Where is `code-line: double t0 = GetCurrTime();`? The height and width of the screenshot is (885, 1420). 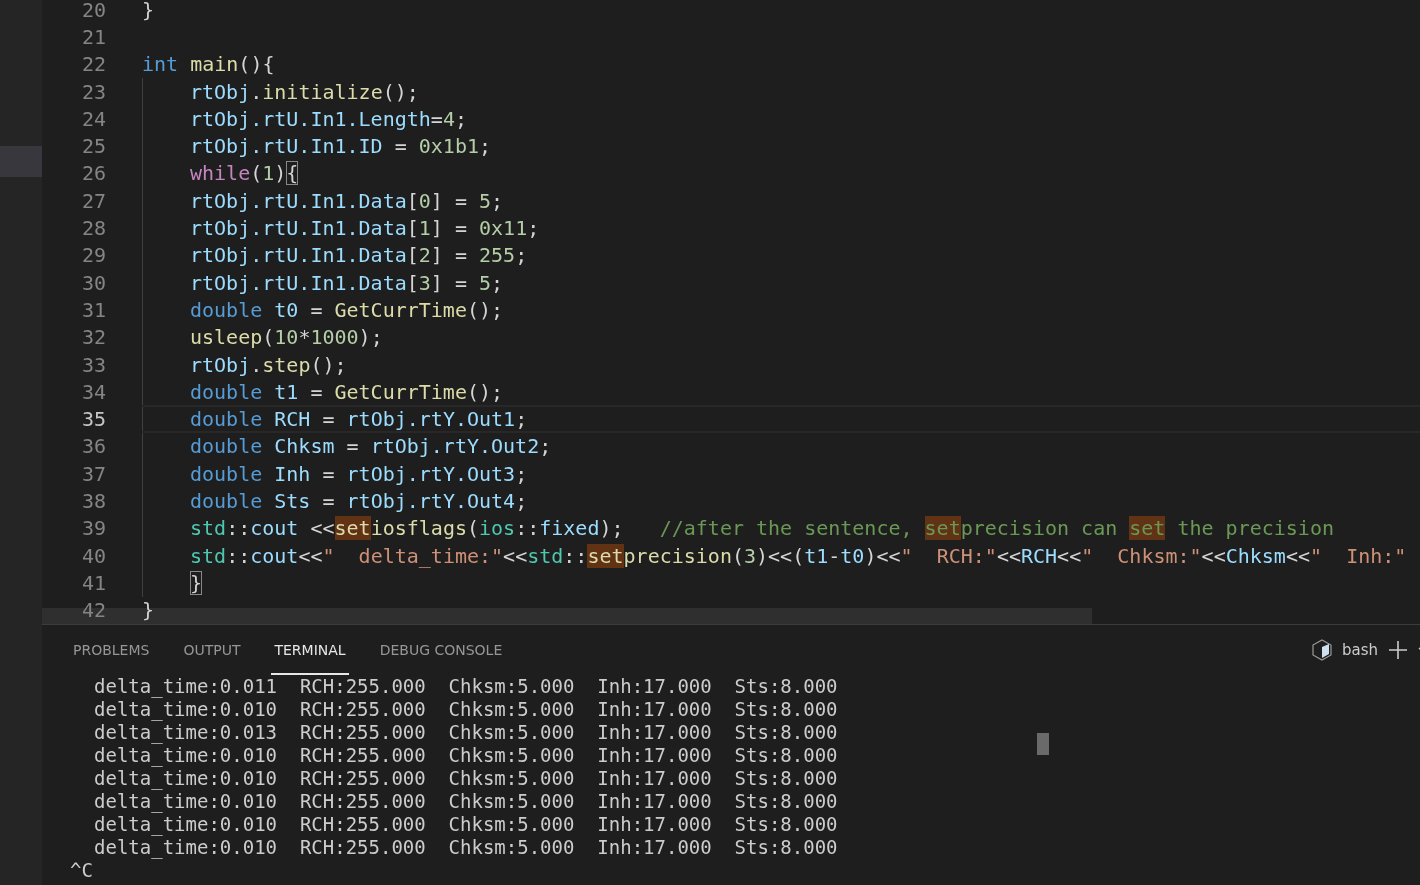 code-line: double t0 = GetCurrTime(); is located at coordinates (347, 309).